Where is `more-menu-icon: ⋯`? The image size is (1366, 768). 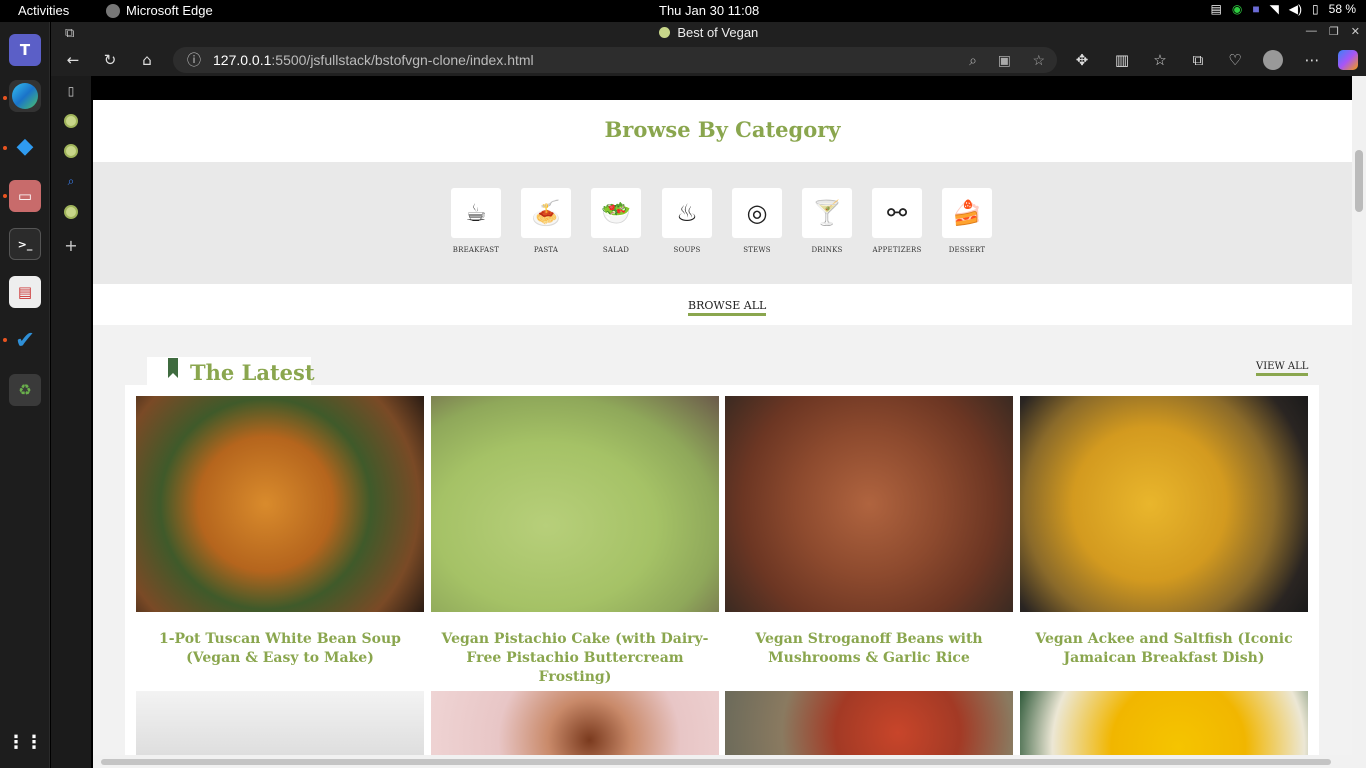 more-menu-icon: ⋯ is located at coordinates (1312, 60).